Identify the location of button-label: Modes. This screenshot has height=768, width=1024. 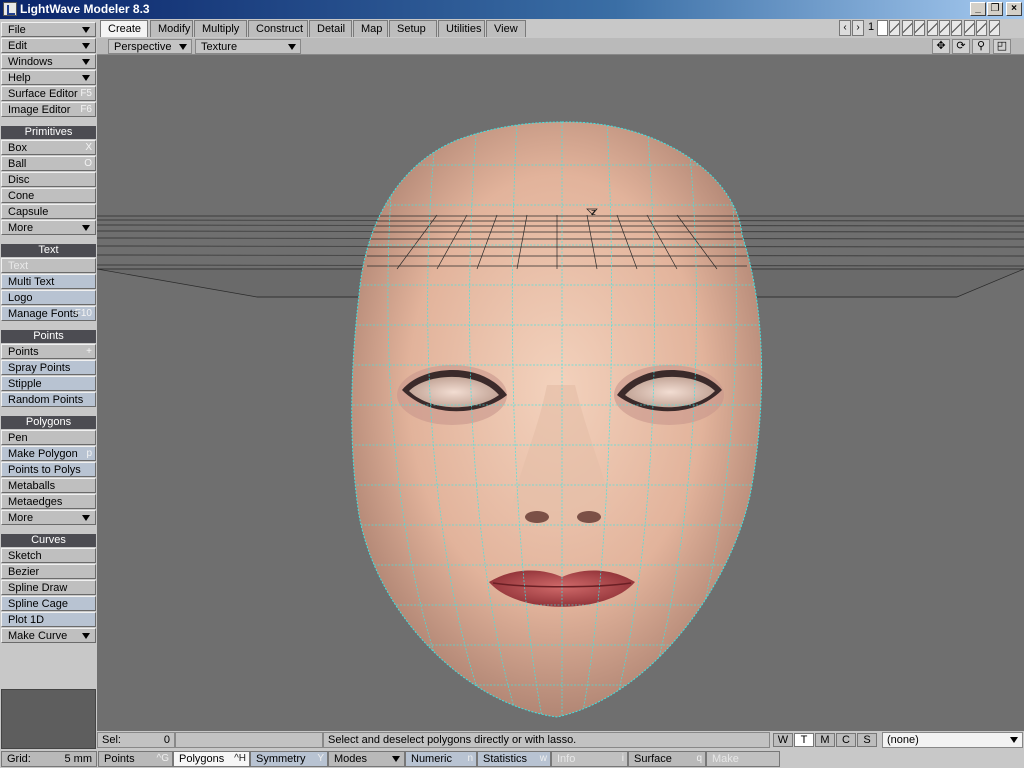
(351, 759).